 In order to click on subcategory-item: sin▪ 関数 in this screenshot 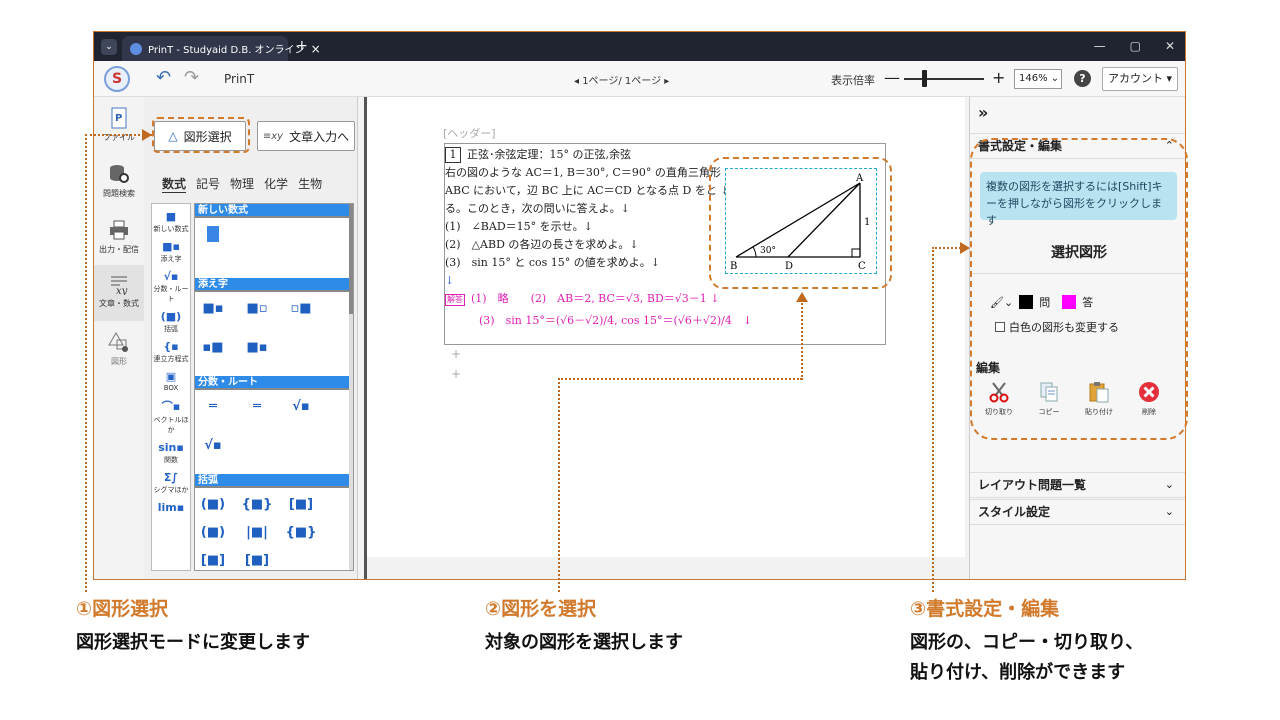, I will do `click(171, 453)`.